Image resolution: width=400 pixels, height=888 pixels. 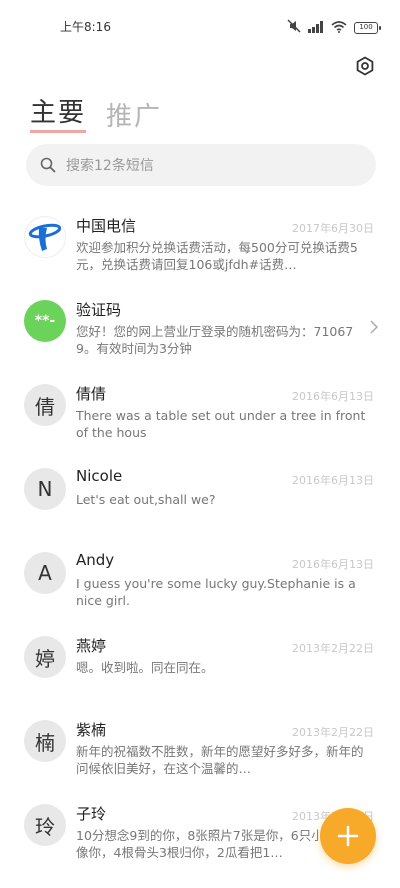 I want to click on message-snippet: 您好！您的网上营业厅登录的随机密码为：710679。有效时间为3分钟, so click(x=215, y=340).